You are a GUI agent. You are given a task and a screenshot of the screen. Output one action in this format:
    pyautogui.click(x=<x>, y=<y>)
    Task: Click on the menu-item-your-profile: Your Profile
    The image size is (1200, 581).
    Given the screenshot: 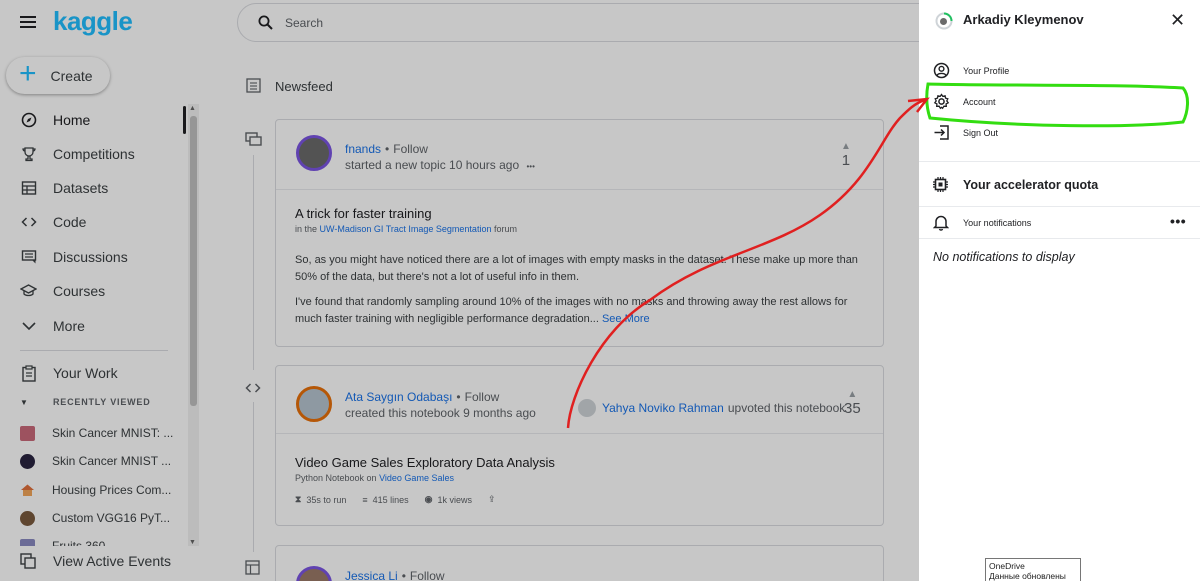 What is the action you would take?
    pyautogui.click(x=970, y=70)
    